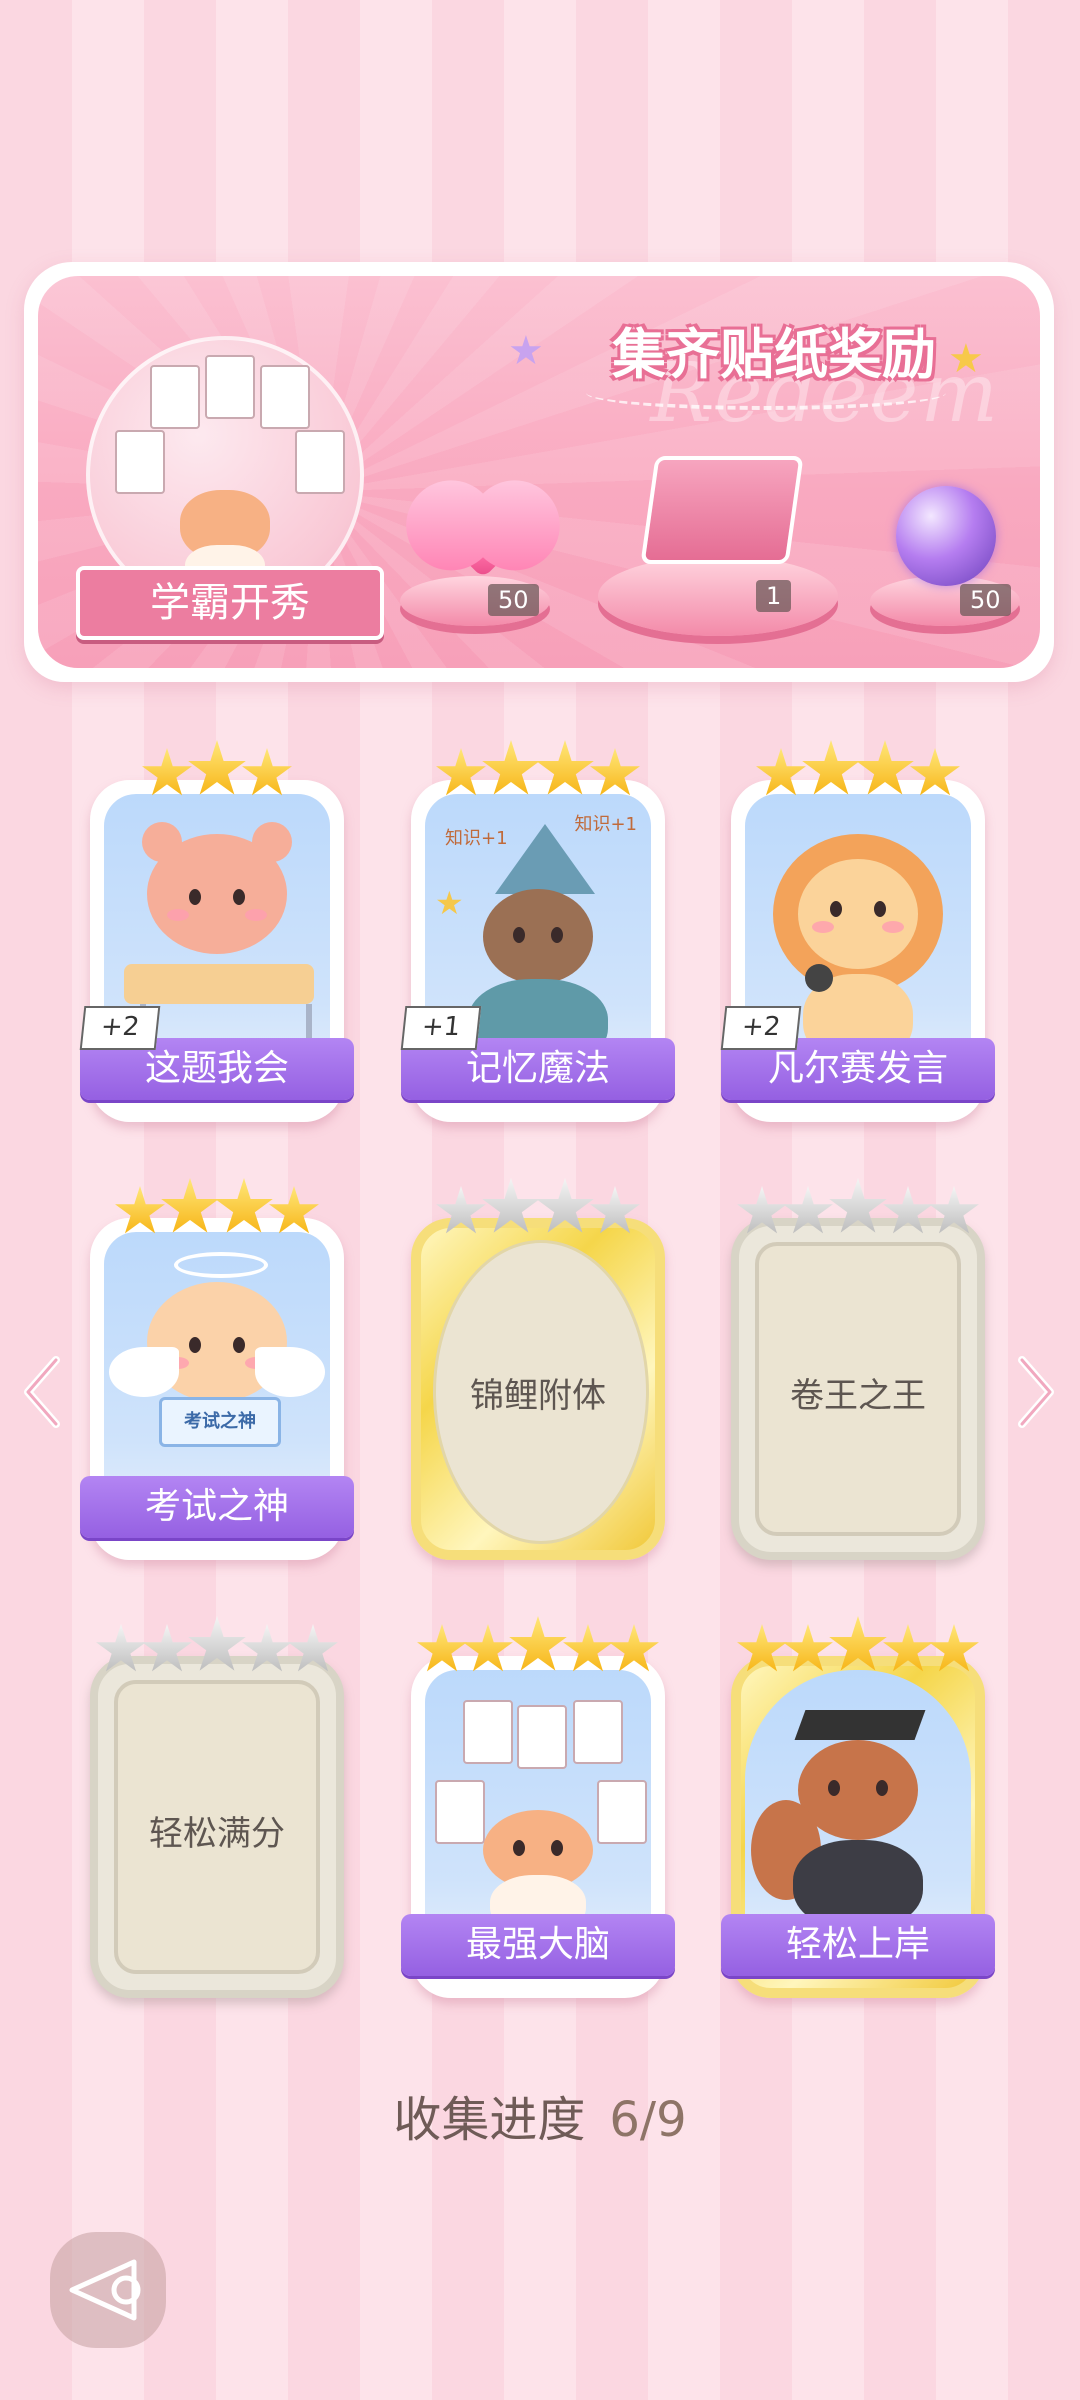 This screenshot has height=2400, width=1080. What do you see at coordinates (538, 1945) in the screenshot?
I see `sticker-name: 最强大脑` at bounding box center [538, 1945].